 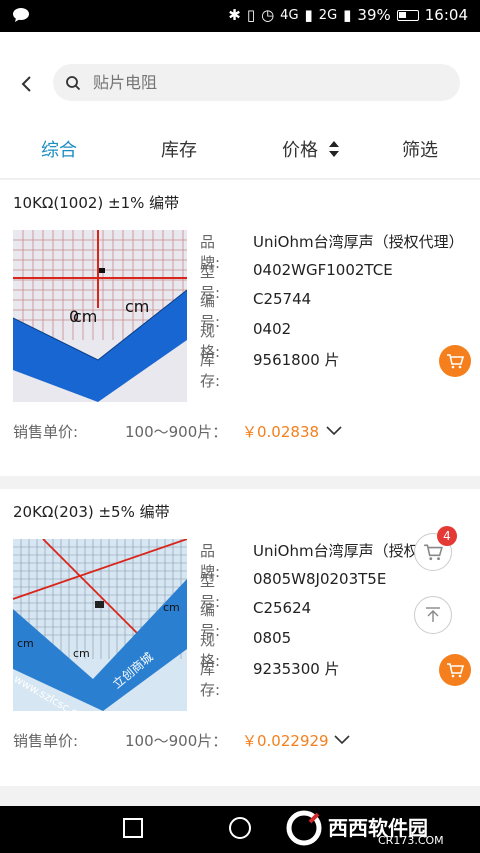 What do you see at coordinates (447, 536) in the screenshot?
I see `cart-count-badge: 4` at bounding box center [447, 536].